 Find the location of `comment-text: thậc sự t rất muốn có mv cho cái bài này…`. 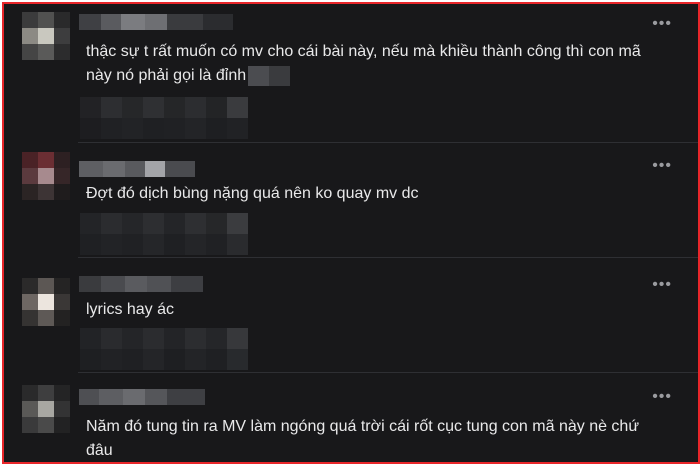

comment-text: thậc sự t rất muốn có mv cho cái bài này… is located at coordinates (363, 64).